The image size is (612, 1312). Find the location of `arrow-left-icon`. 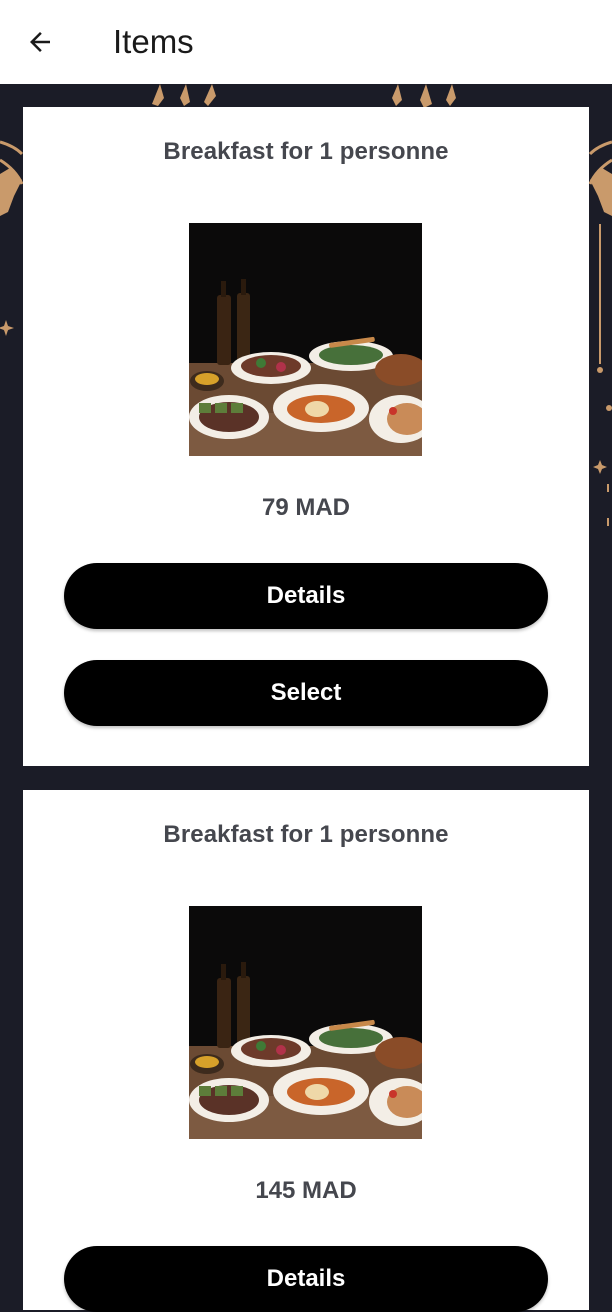

arrow-left-icon is located at coordinates (40, 42).